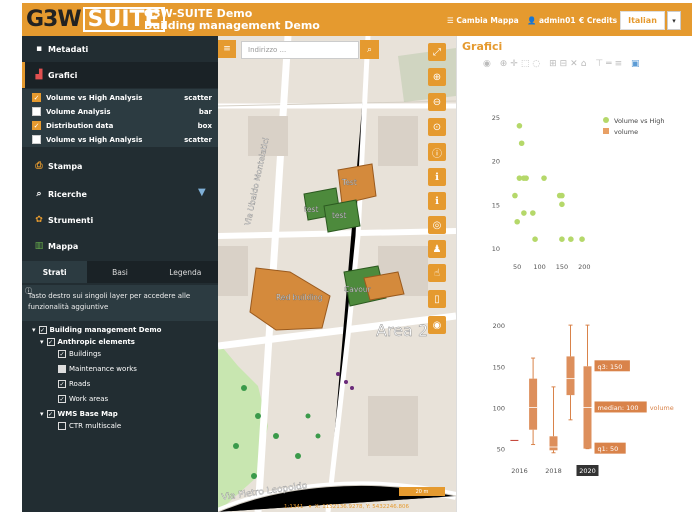 This screenshot has height=512, width=695. I want to click on scatter-y-tick: 10, so click(496, 249).